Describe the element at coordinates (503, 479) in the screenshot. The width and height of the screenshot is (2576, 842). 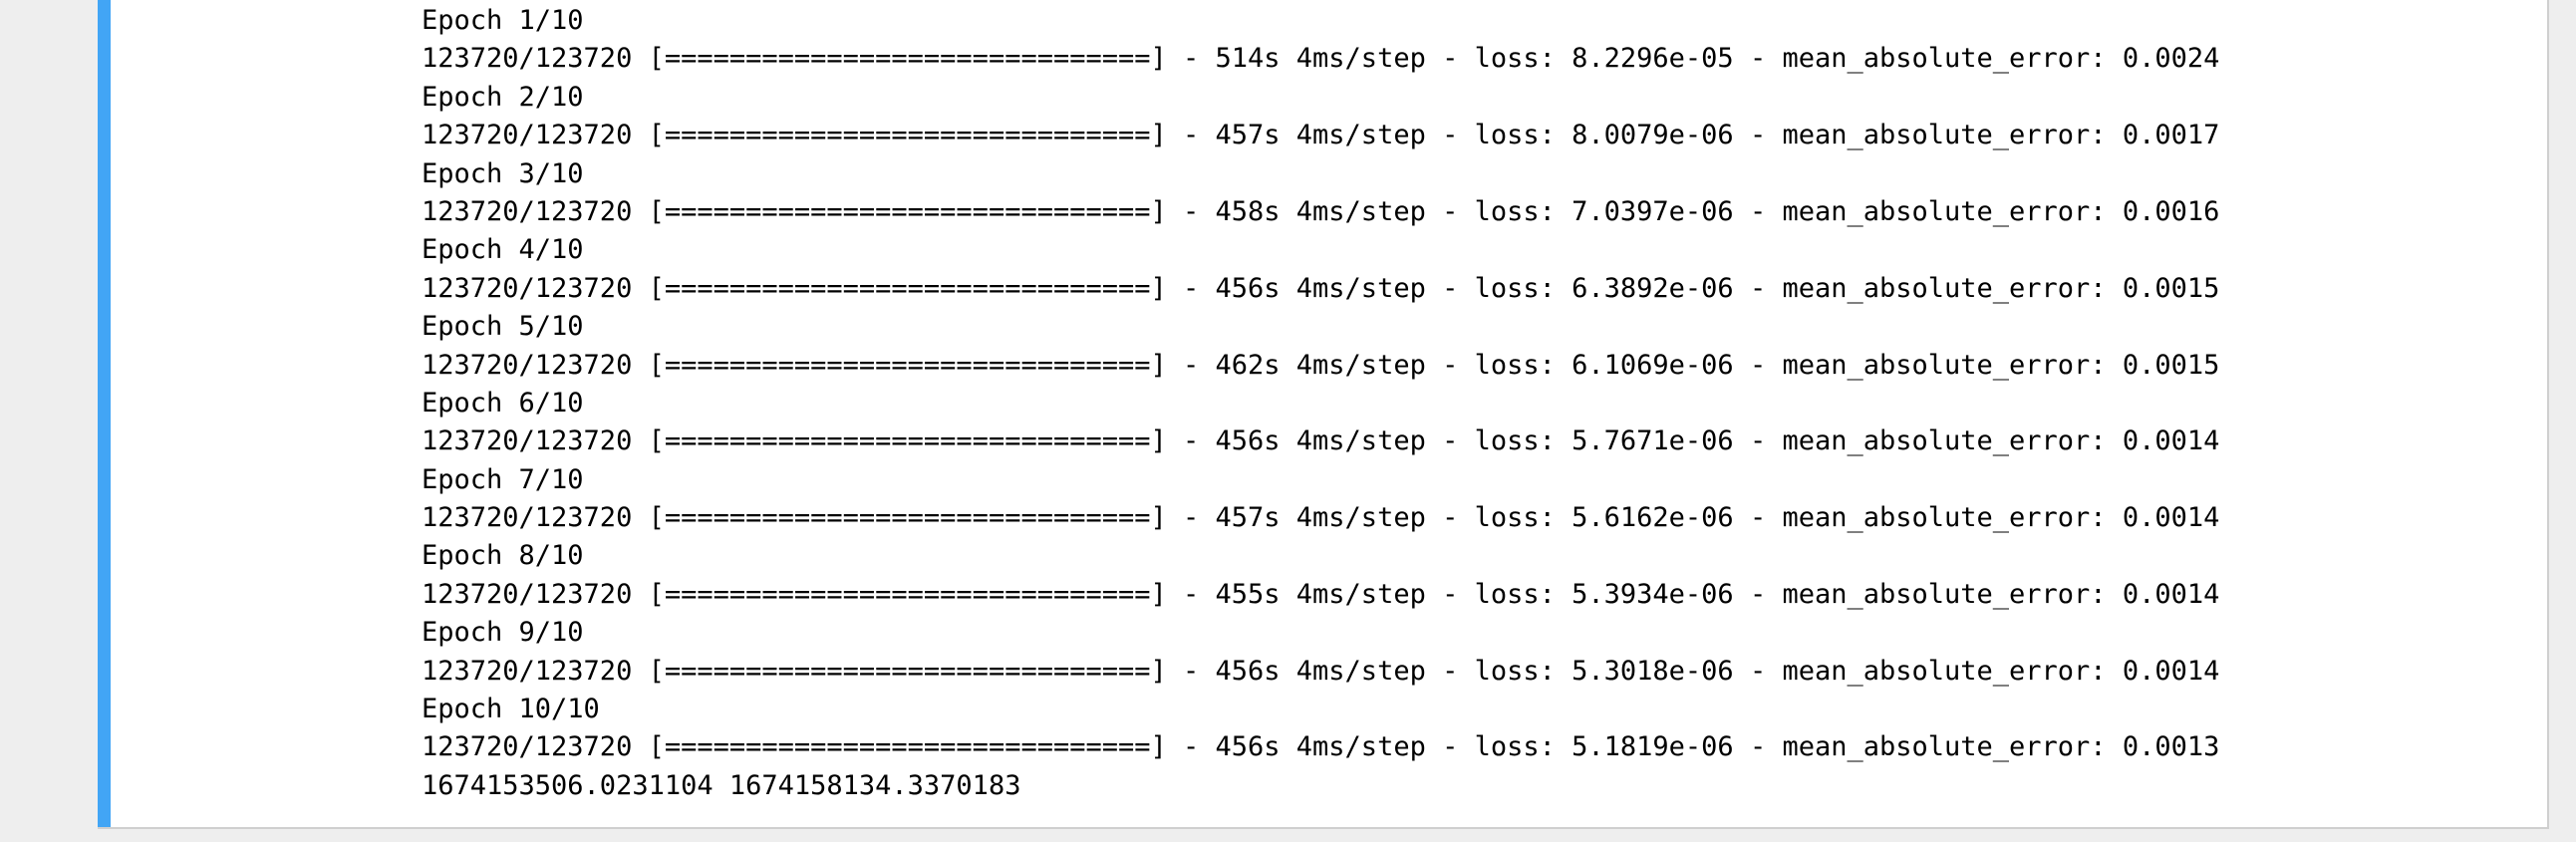
I see `output-line-epoch-7: Epoch 7/10` at that location.